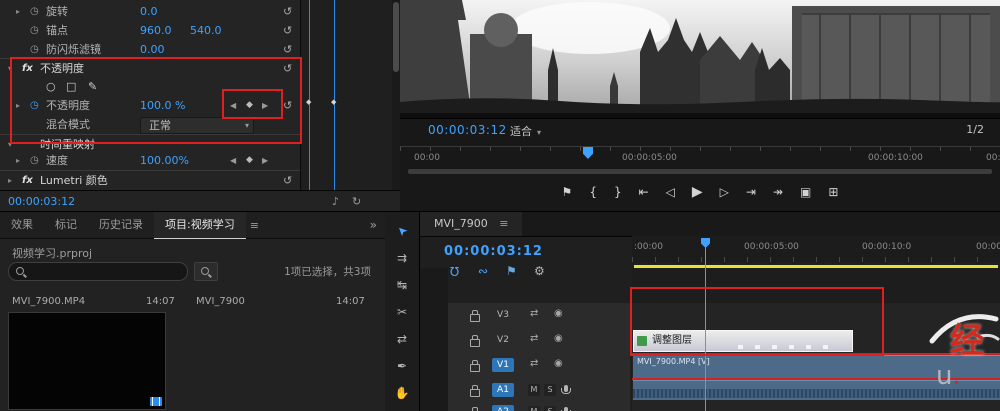 Image resolution: width=1000 pixels, height=411 pixels. I want to click on tab-history: 历史记录, so click(121, 225).